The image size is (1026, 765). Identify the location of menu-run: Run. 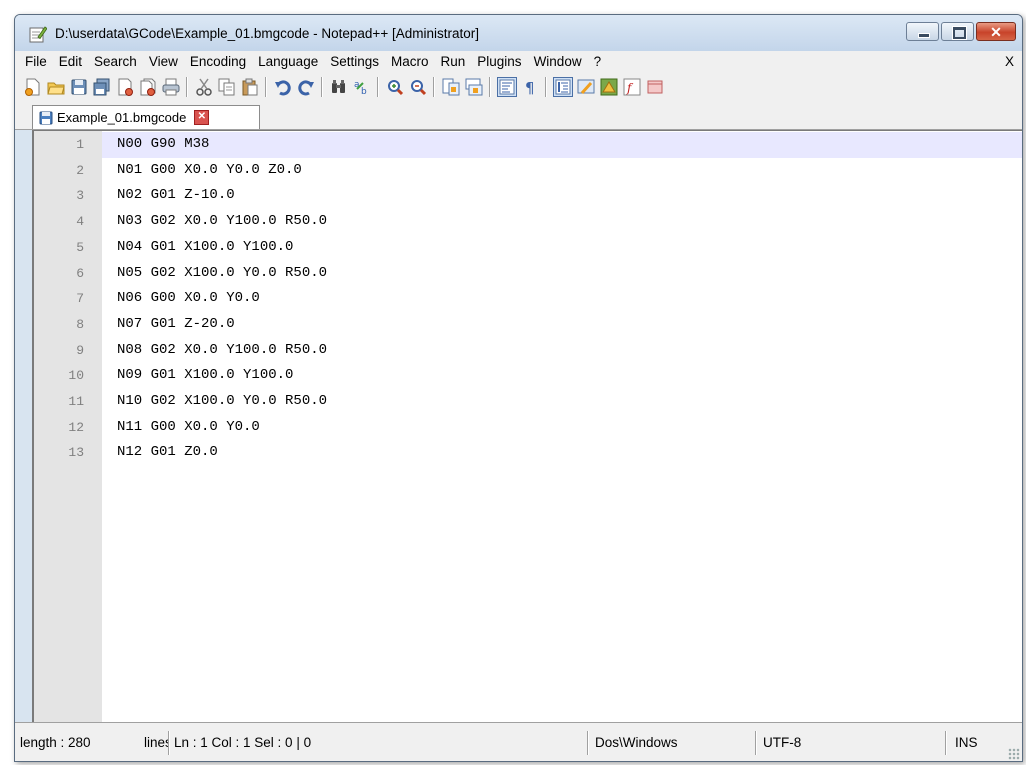
(453, 62).